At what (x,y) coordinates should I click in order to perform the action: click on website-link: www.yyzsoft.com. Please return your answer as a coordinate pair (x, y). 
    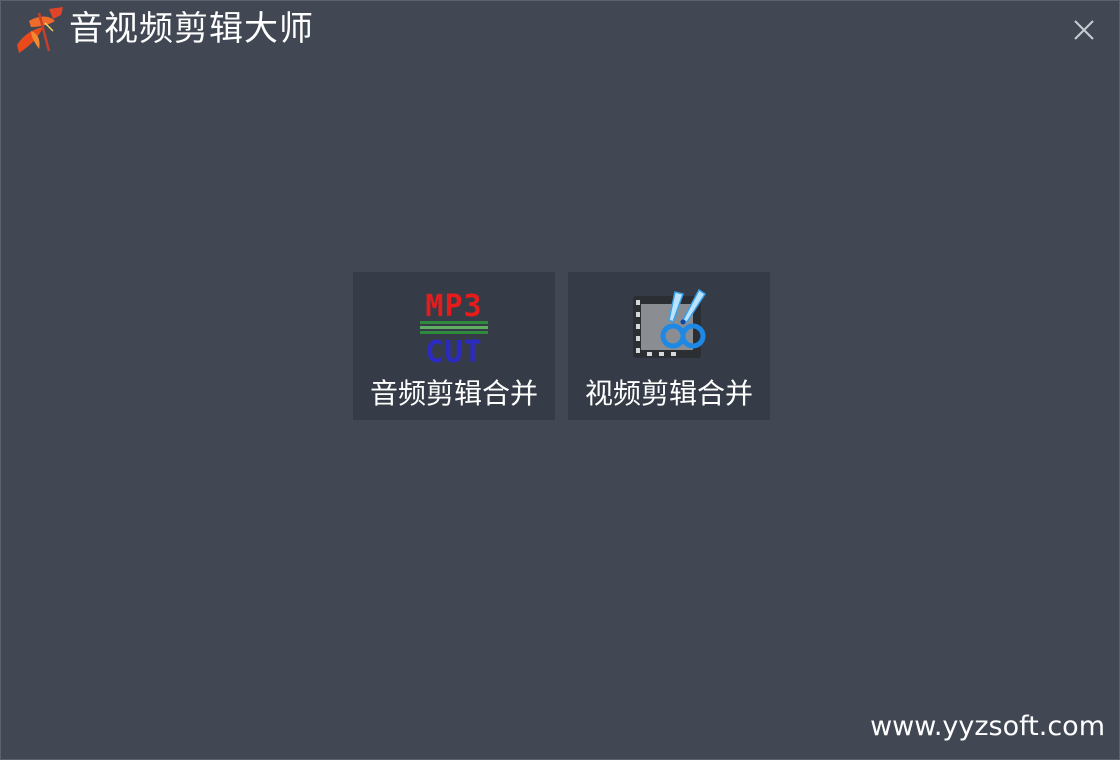
    Looking at the image, I should click on (983, 727).